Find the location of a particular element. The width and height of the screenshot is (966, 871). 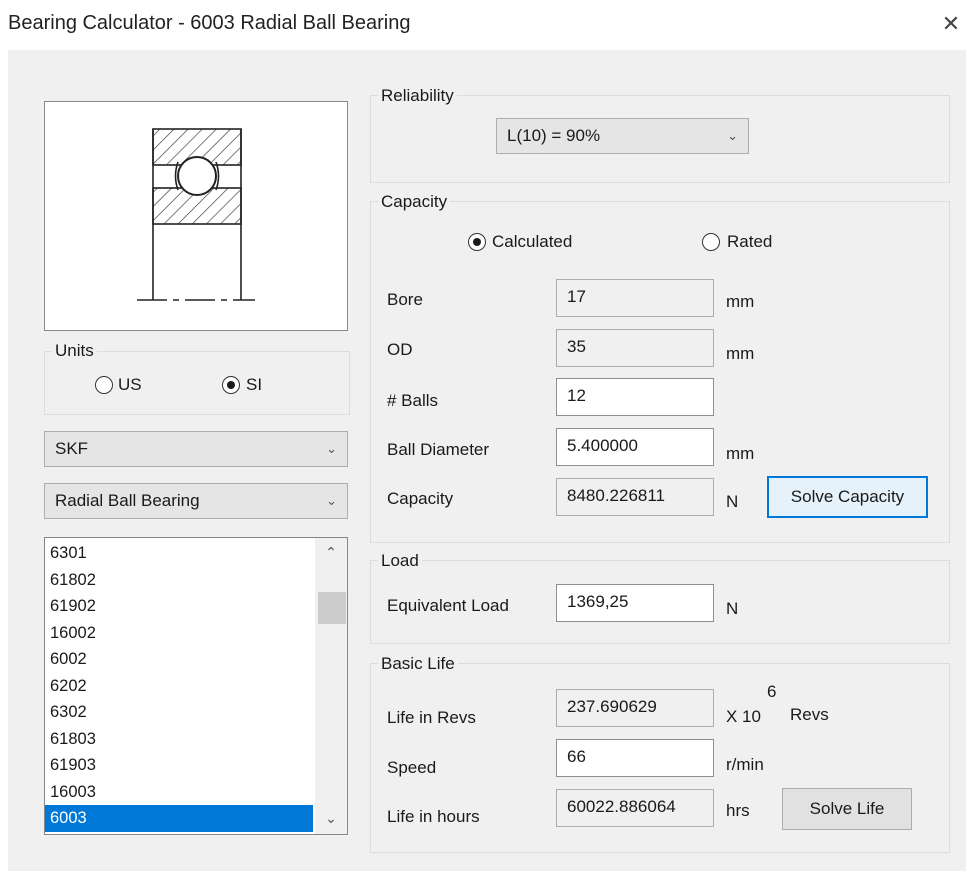

od-unit: mm is located at coordinates (740, 353).